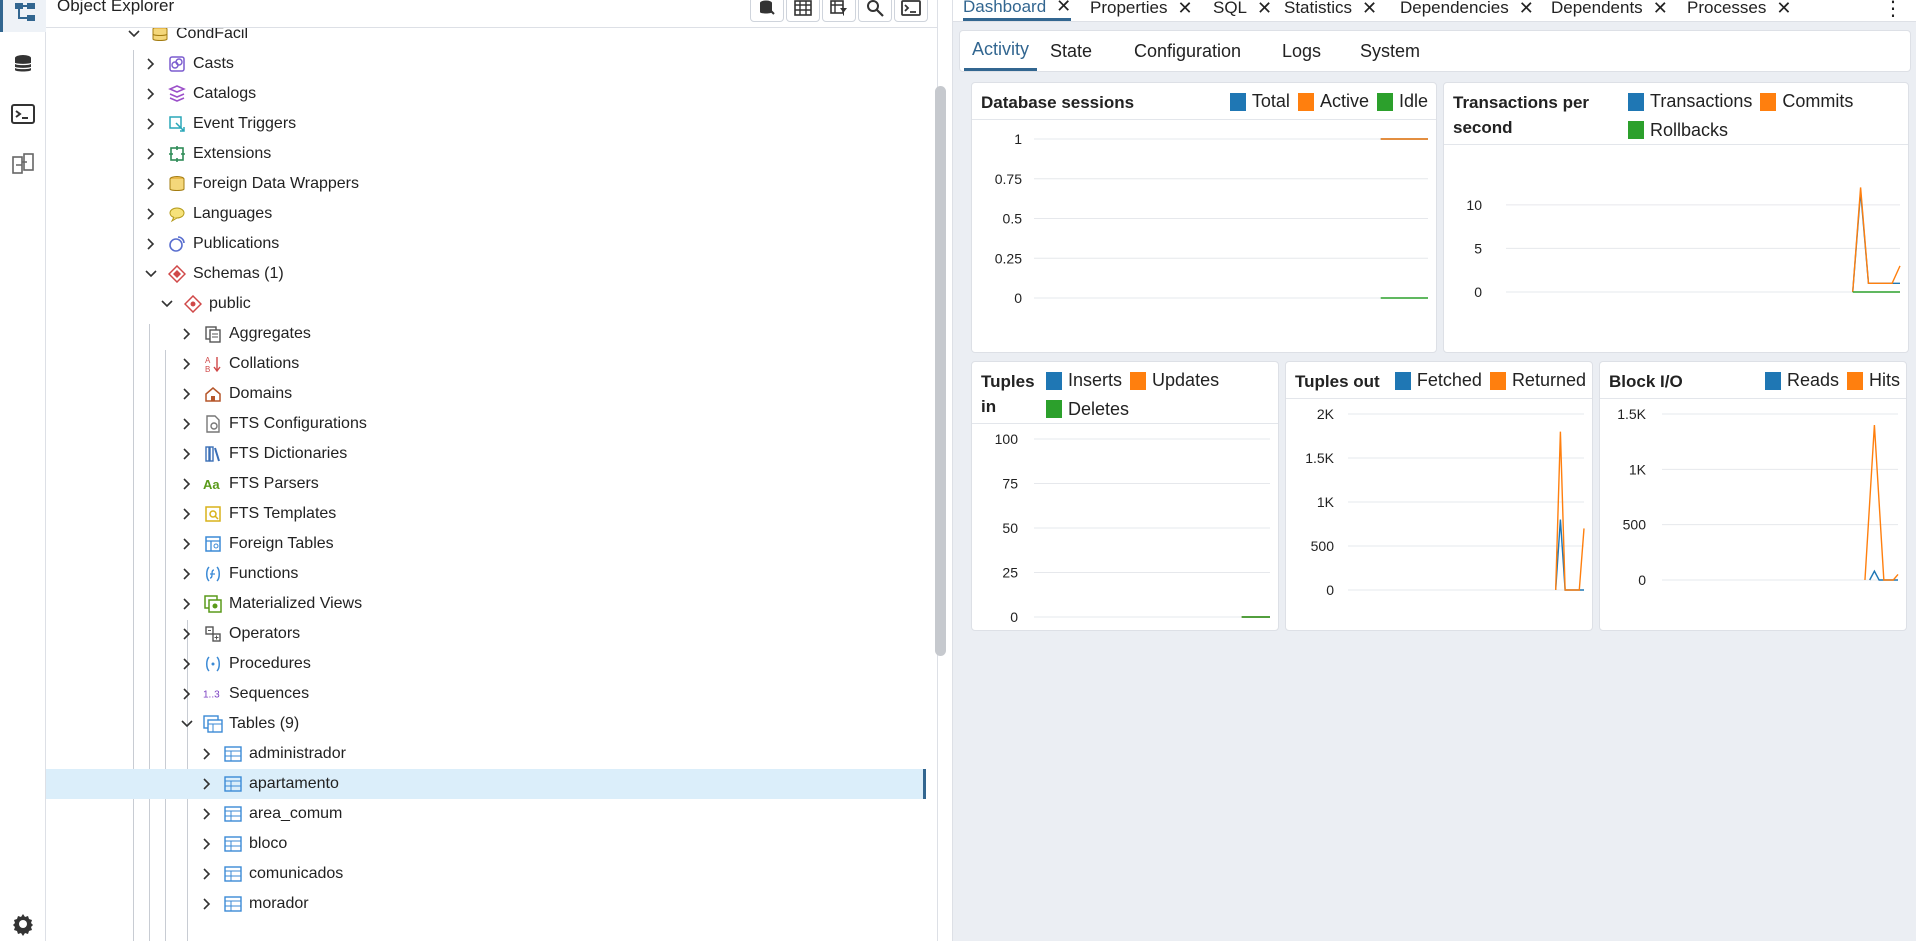 Image resolution: width=1916 pixels, height=944 pixels. I want to click on subtab-system: System, so click(1390, 51).